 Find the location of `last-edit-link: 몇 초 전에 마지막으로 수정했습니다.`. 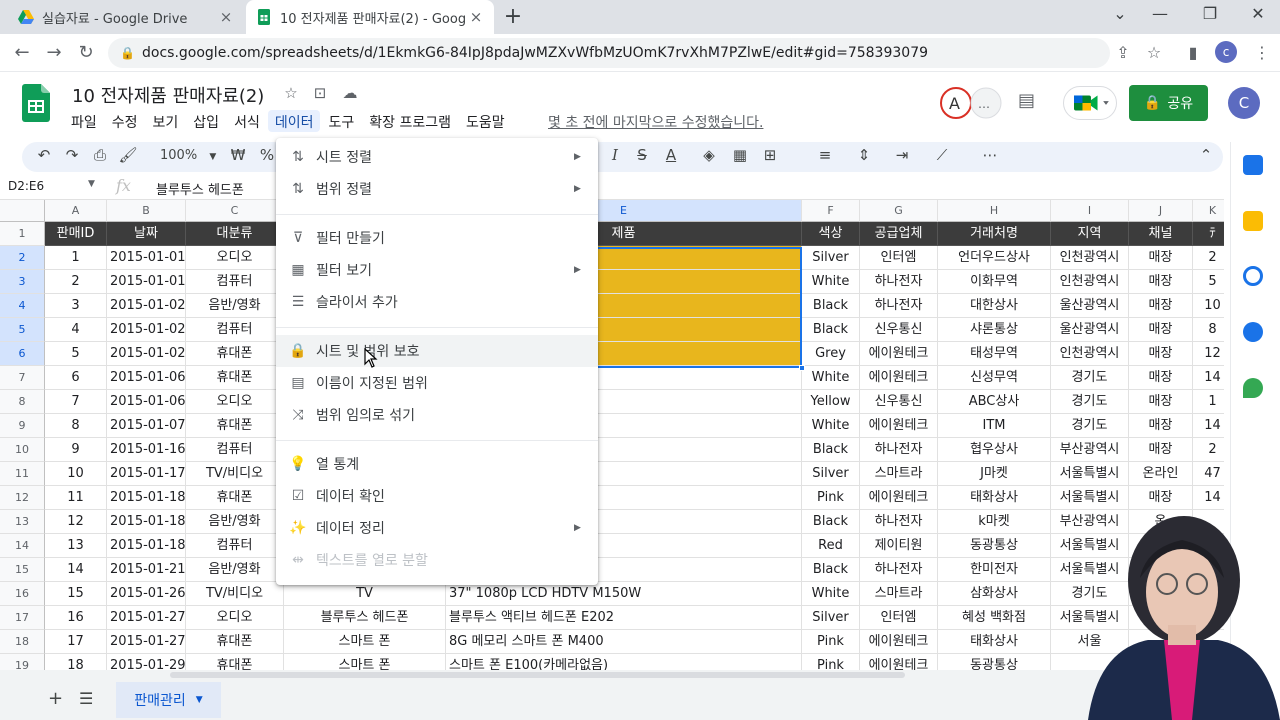

last-edit-link: 몇 초 전에 마지막으로 수정했습니다. is located at coordinates (655, 122).